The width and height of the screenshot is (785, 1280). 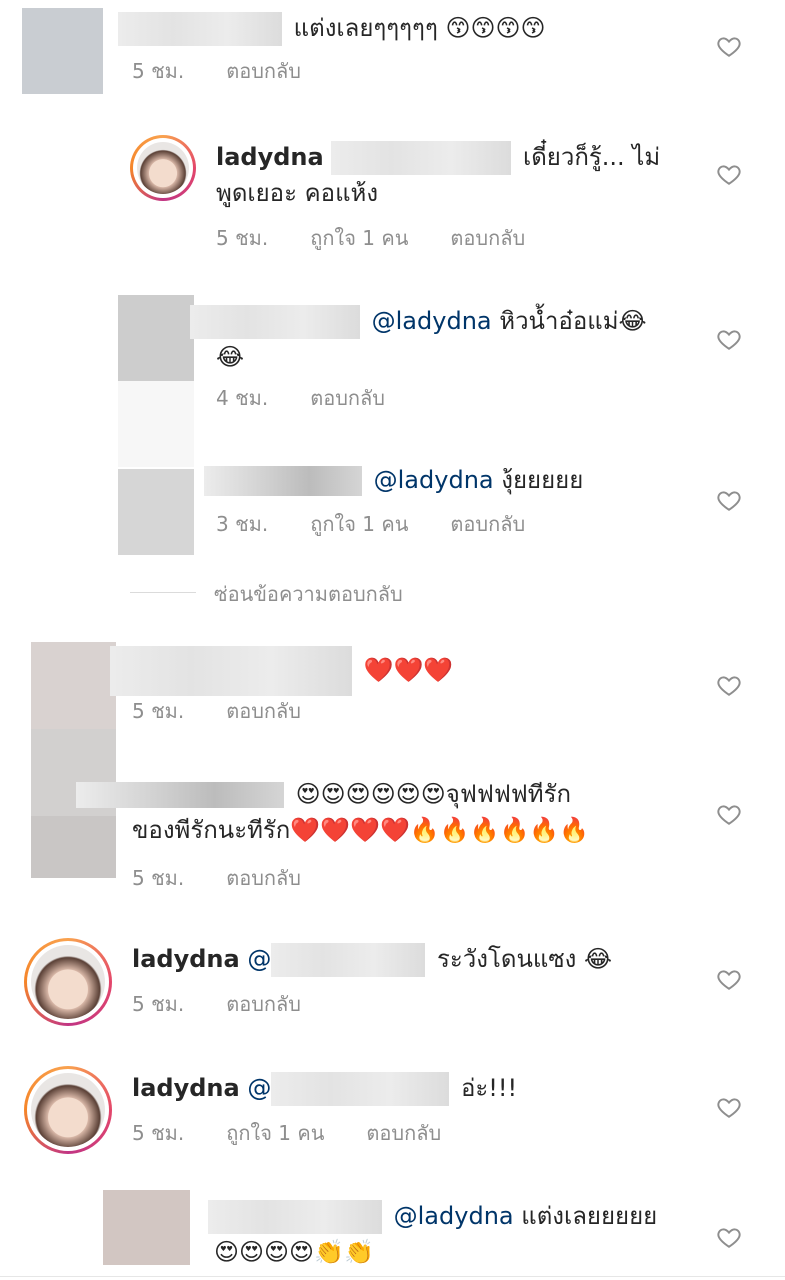 I want to click on comment-text-line-2: ของพีรักนะทีรัก, so click(x=211, y=830).